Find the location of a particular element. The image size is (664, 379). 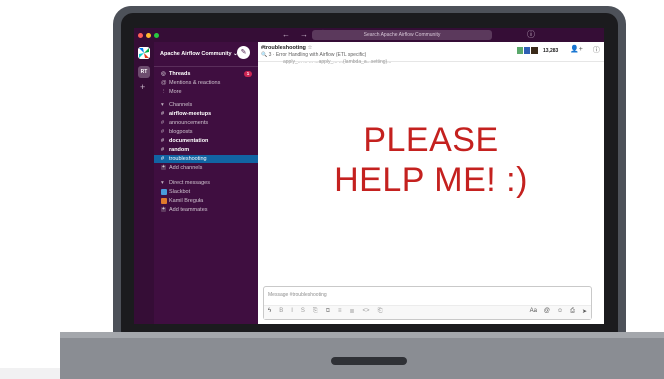

channel-details-icon: ⓘ is located at coordinates (596, 50).